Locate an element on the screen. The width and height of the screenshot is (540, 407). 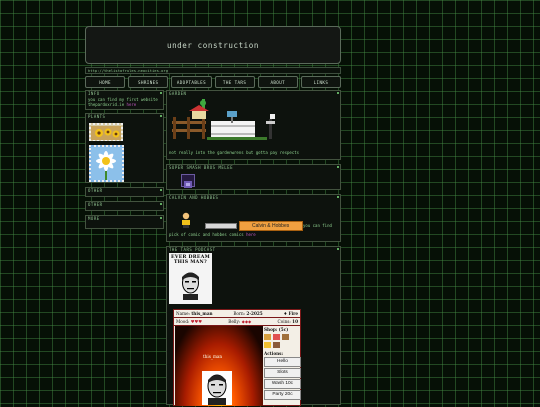
pet-mood: ♥♥♥ is located at coordinates (196, 321).